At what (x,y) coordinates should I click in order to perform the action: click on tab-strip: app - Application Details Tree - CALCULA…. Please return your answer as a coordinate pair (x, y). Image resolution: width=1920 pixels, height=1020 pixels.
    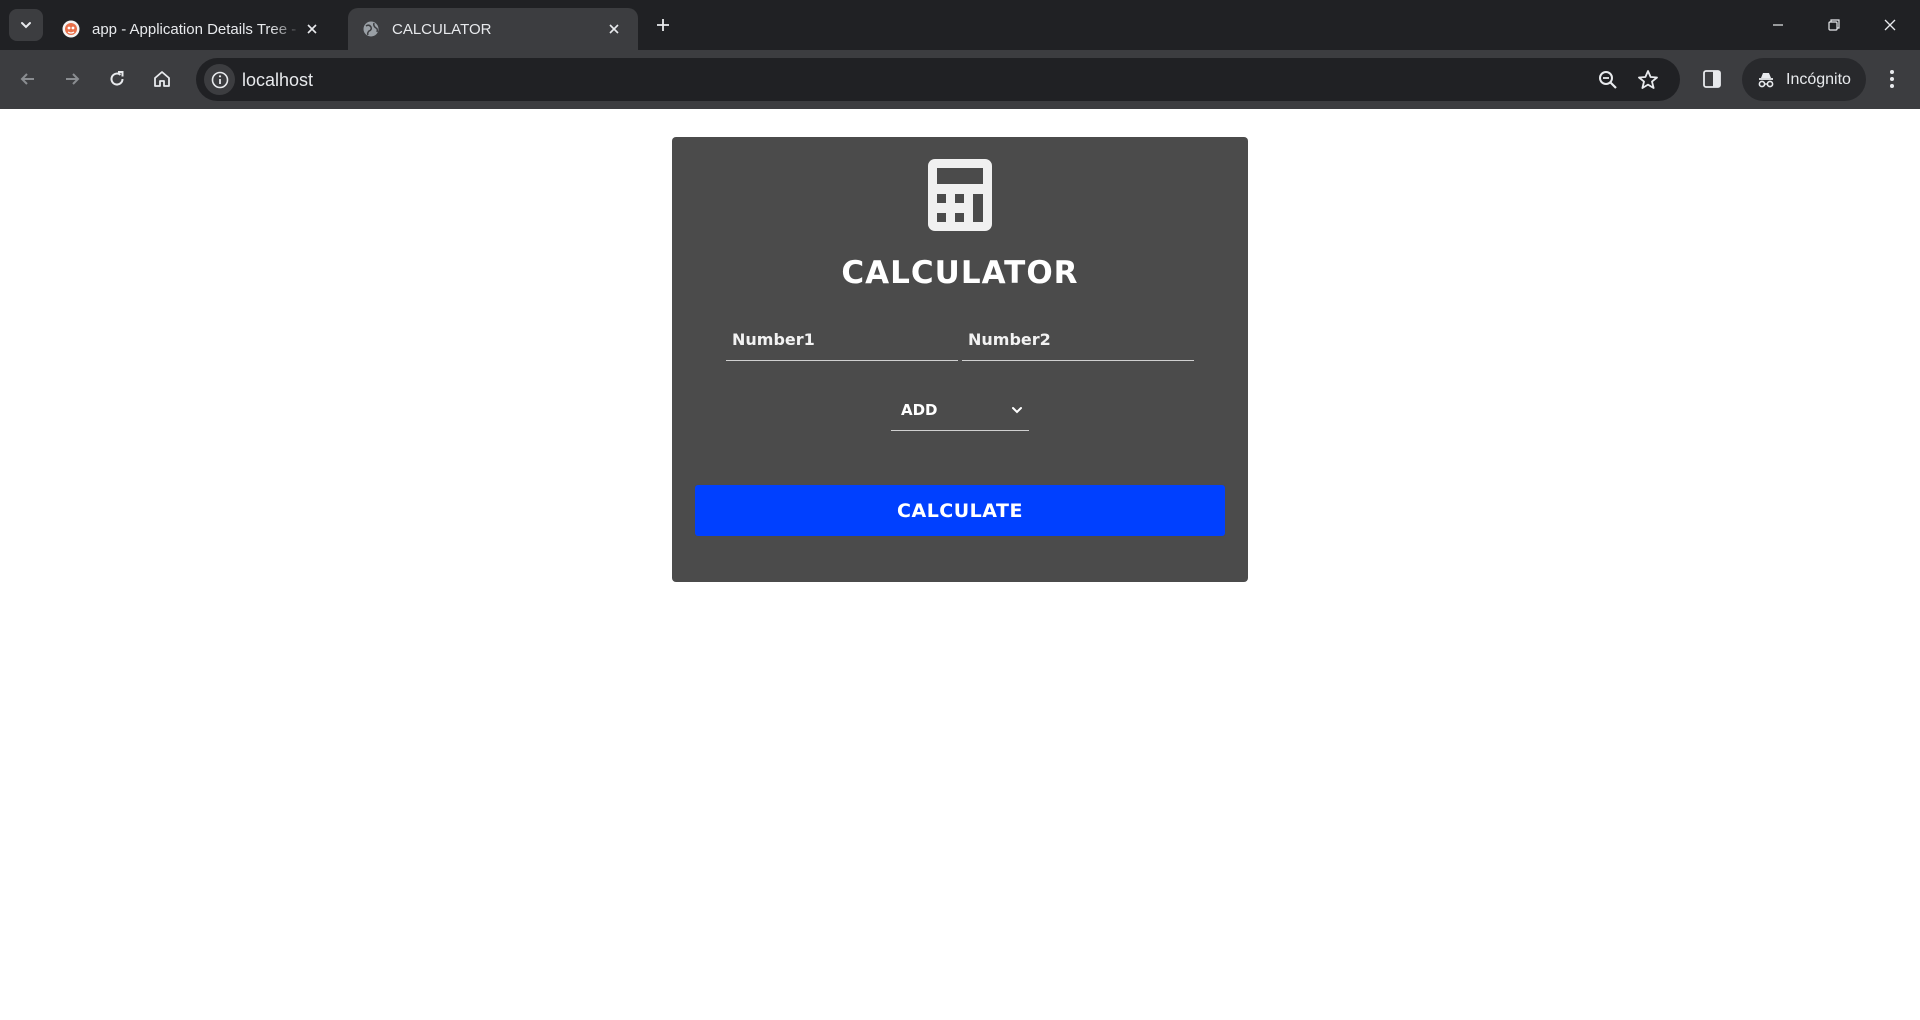
    Looking at the image, I should click on (960, 25).